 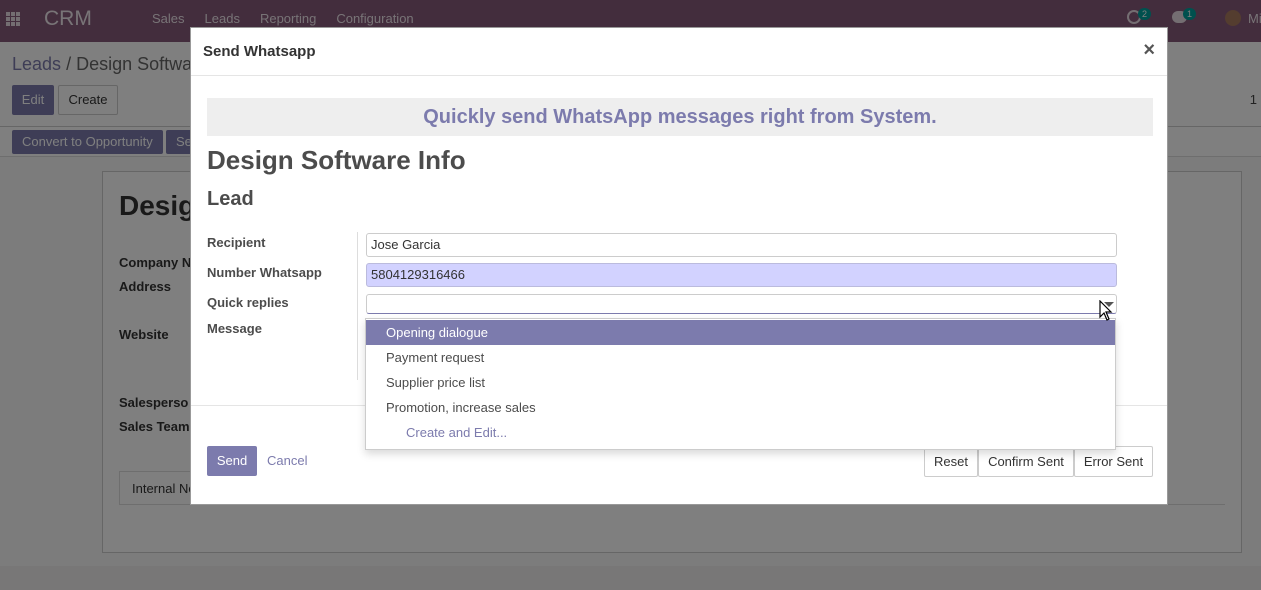 I want to click on send-button: Send, so click(x=232, y=461).